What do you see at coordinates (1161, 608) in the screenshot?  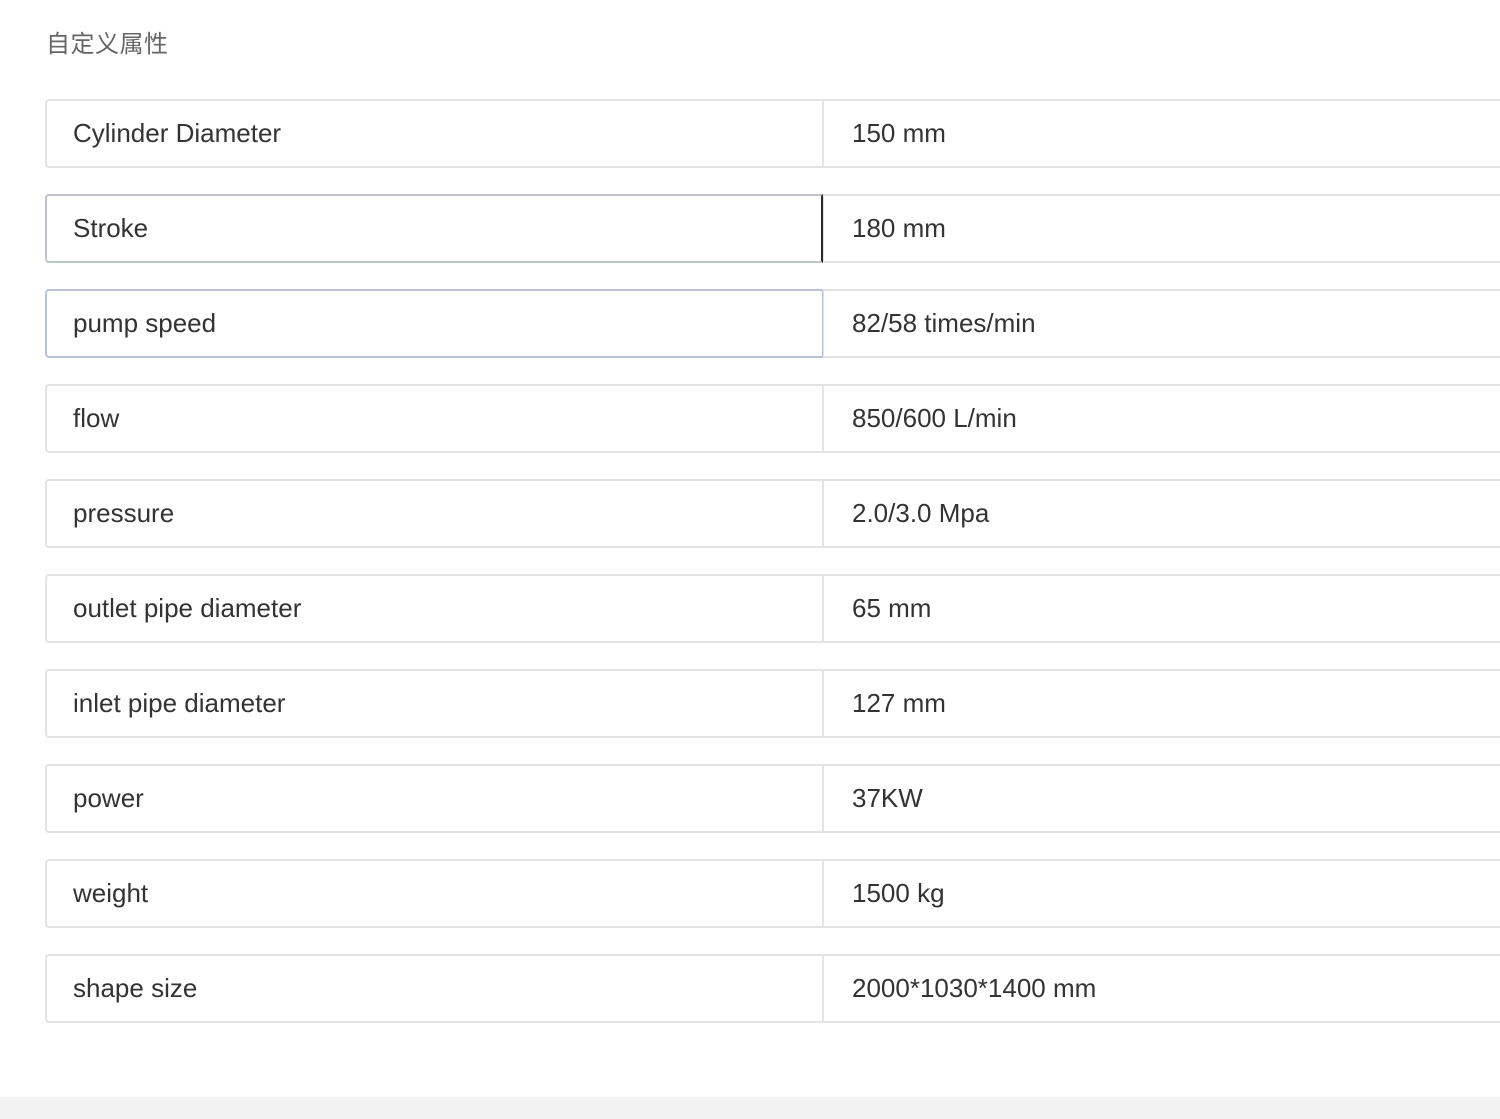 I see `attribute-value-field: 65 mm` at bounding box center [1161, 608].